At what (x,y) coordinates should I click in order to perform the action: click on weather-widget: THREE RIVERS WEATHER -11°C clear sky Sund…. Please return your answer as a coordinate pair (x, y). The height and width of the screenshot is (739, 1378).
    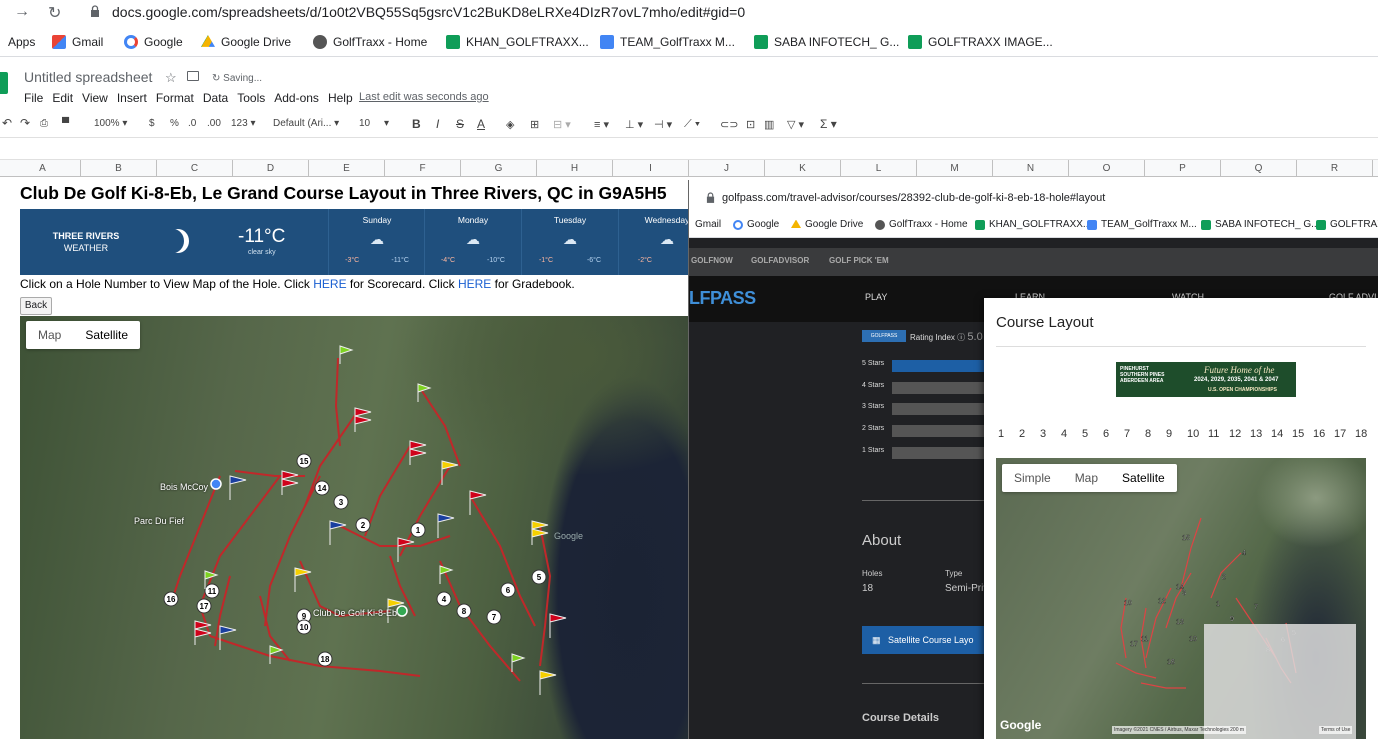
    Looking at the image, I should click on (354, 242).